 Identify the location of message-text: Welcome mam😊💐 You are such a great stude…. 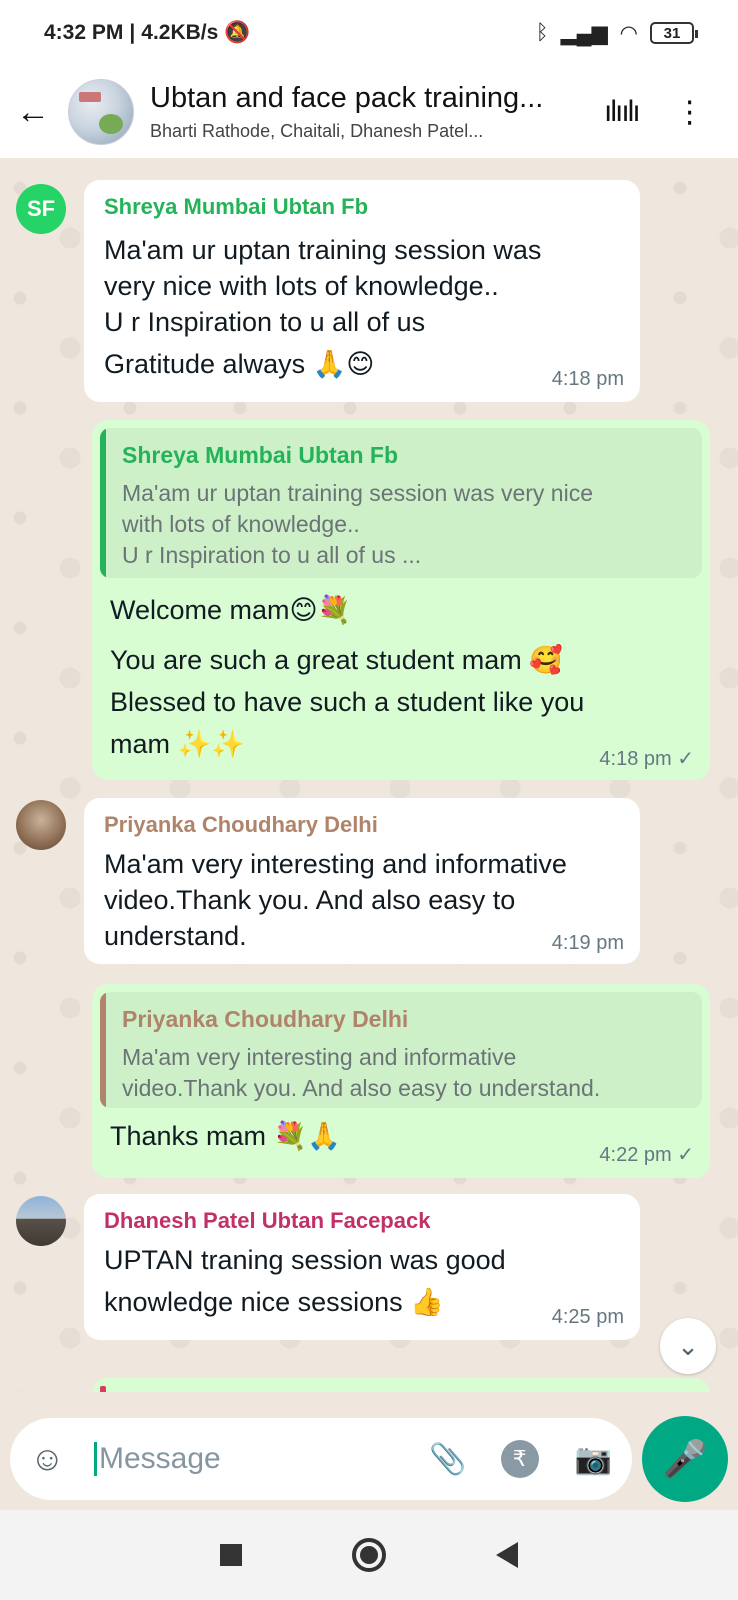
(347, 677).